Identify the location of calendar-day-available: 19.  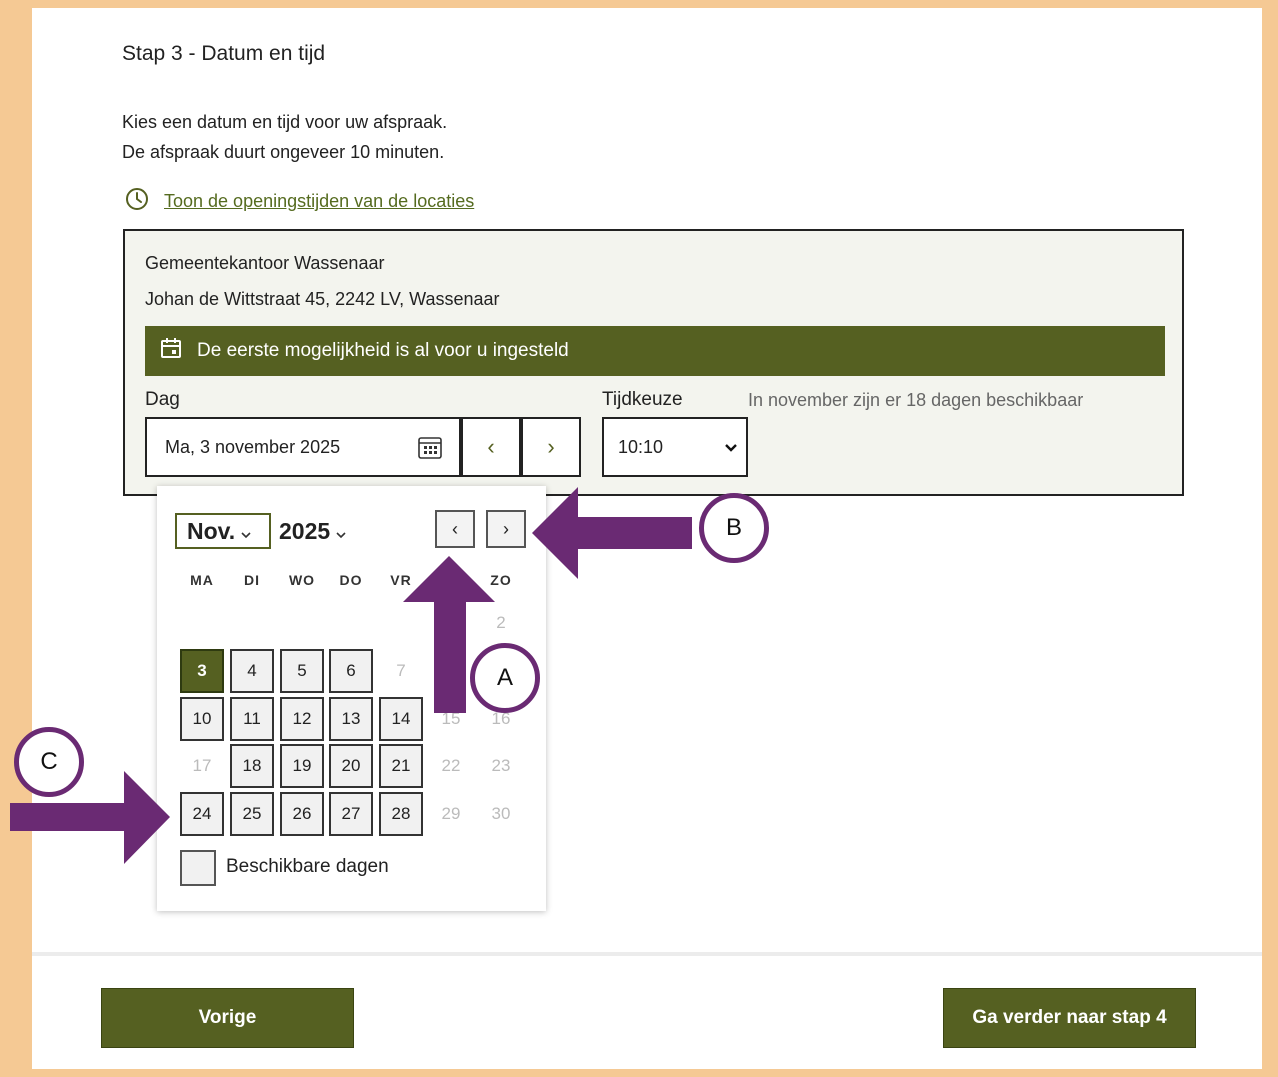
(302, 766).